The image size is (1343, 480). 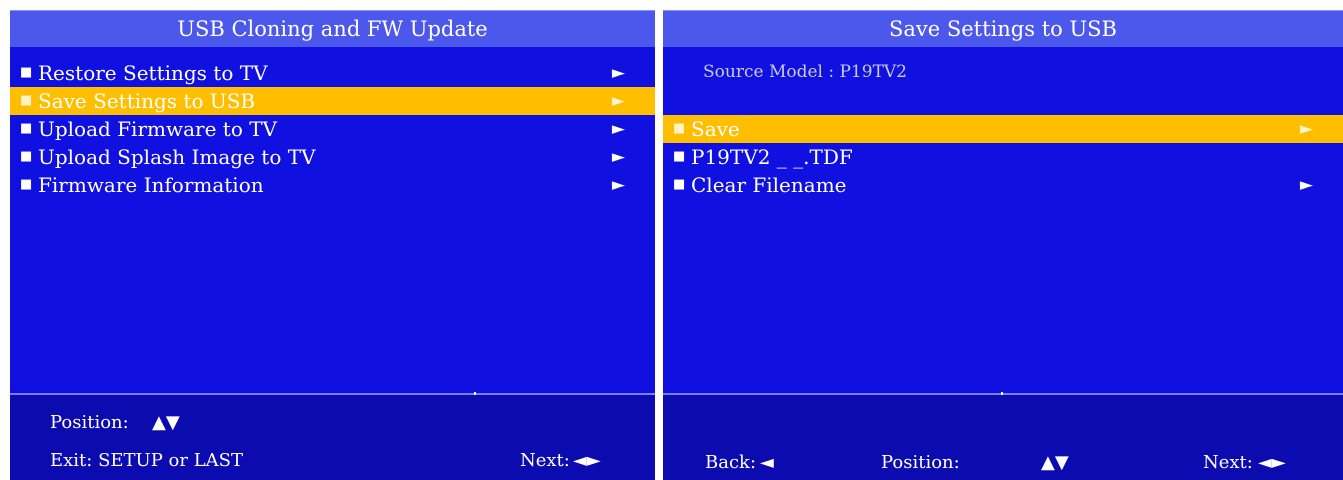 I want to click on source-model-text: Source Model : P19TV2, so click(x=805, y=72).